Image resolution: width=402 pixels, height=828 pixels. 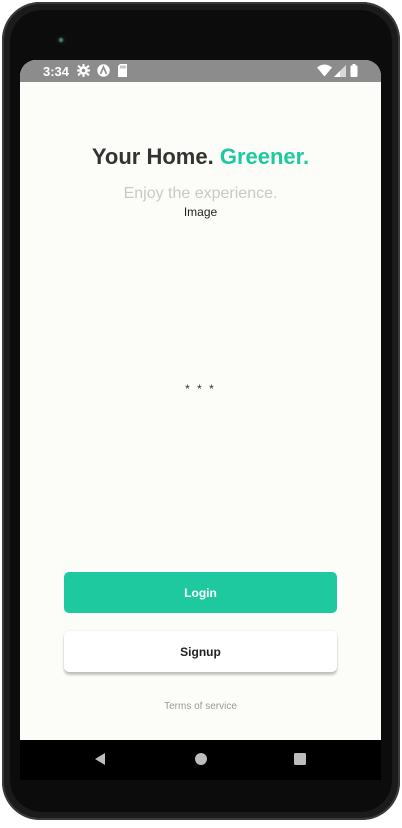 I want to click on battery-icon, so click(x=354, y=70).